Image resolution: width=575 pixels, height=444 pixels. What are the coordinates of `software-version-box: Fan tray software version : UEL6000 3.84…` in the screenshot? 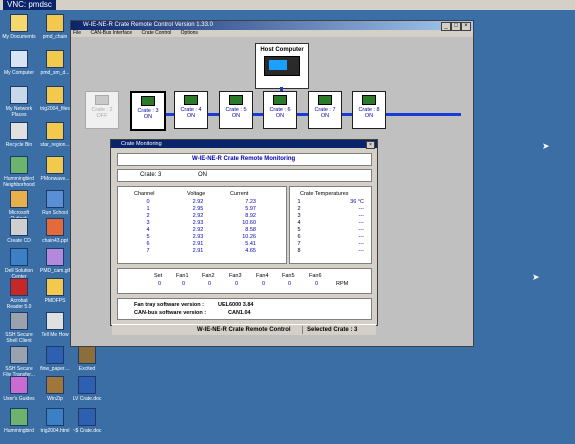 It's located at (244, 309).